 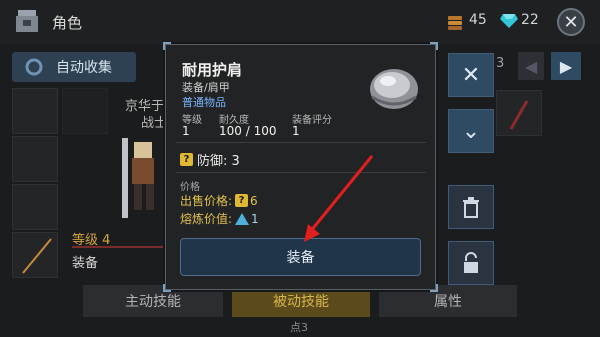 I want to click on gold-count: 45, so click(x=478, y=20).